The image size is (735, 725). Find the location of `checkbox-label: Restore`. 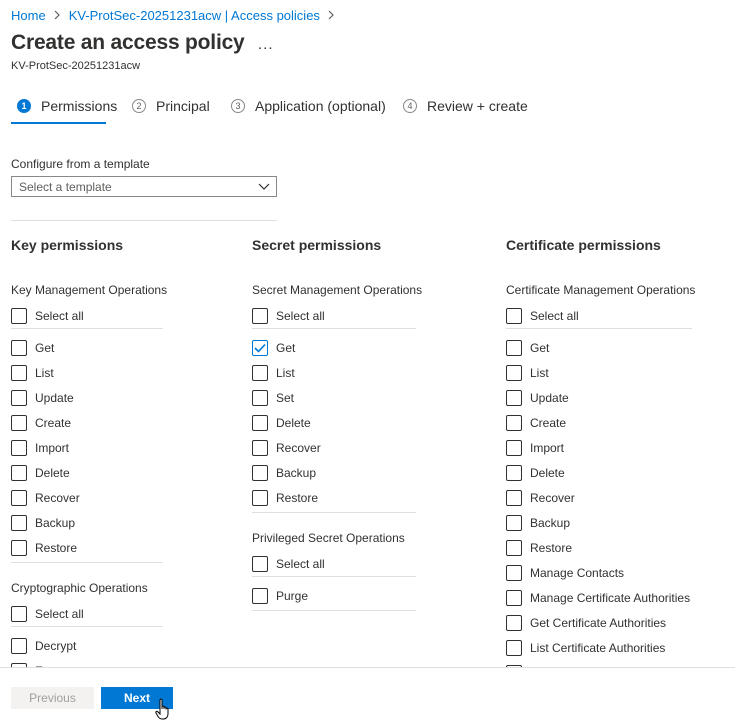

checkbox-label: Restore is located at coordinates (56, 547).